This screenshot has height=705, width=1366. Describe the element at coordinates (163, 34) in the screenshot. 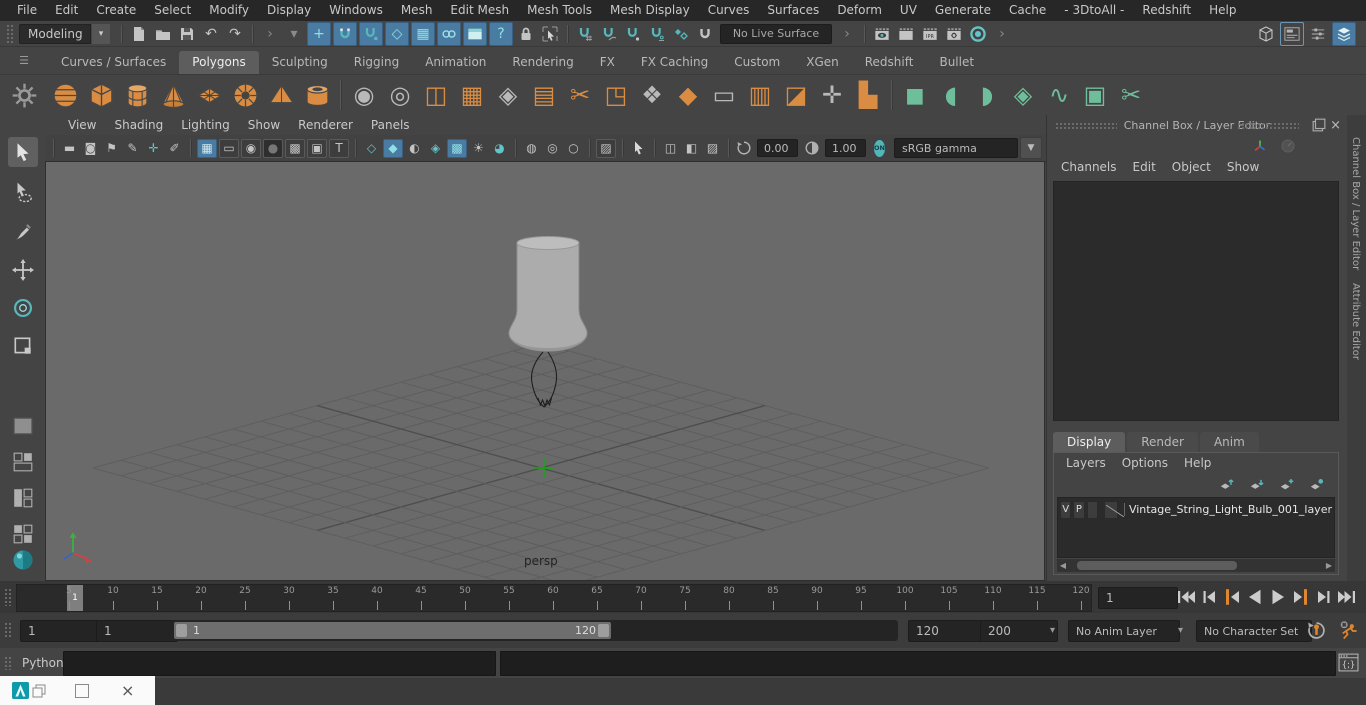

I see `open-scene-icon` at that location.